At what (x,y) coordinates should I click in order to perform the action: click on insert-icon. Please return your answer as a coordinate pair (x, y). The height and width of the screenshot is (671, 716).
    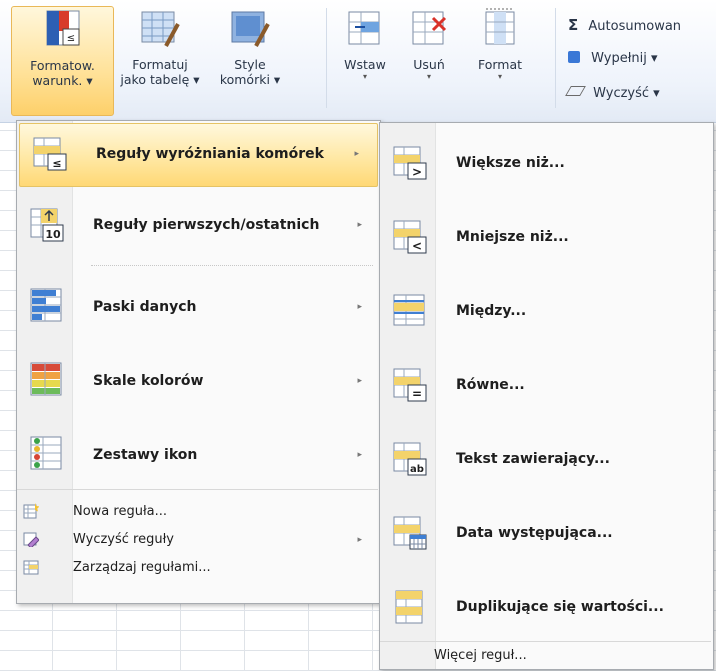
    Looking at the image, I should click on (364, 28).